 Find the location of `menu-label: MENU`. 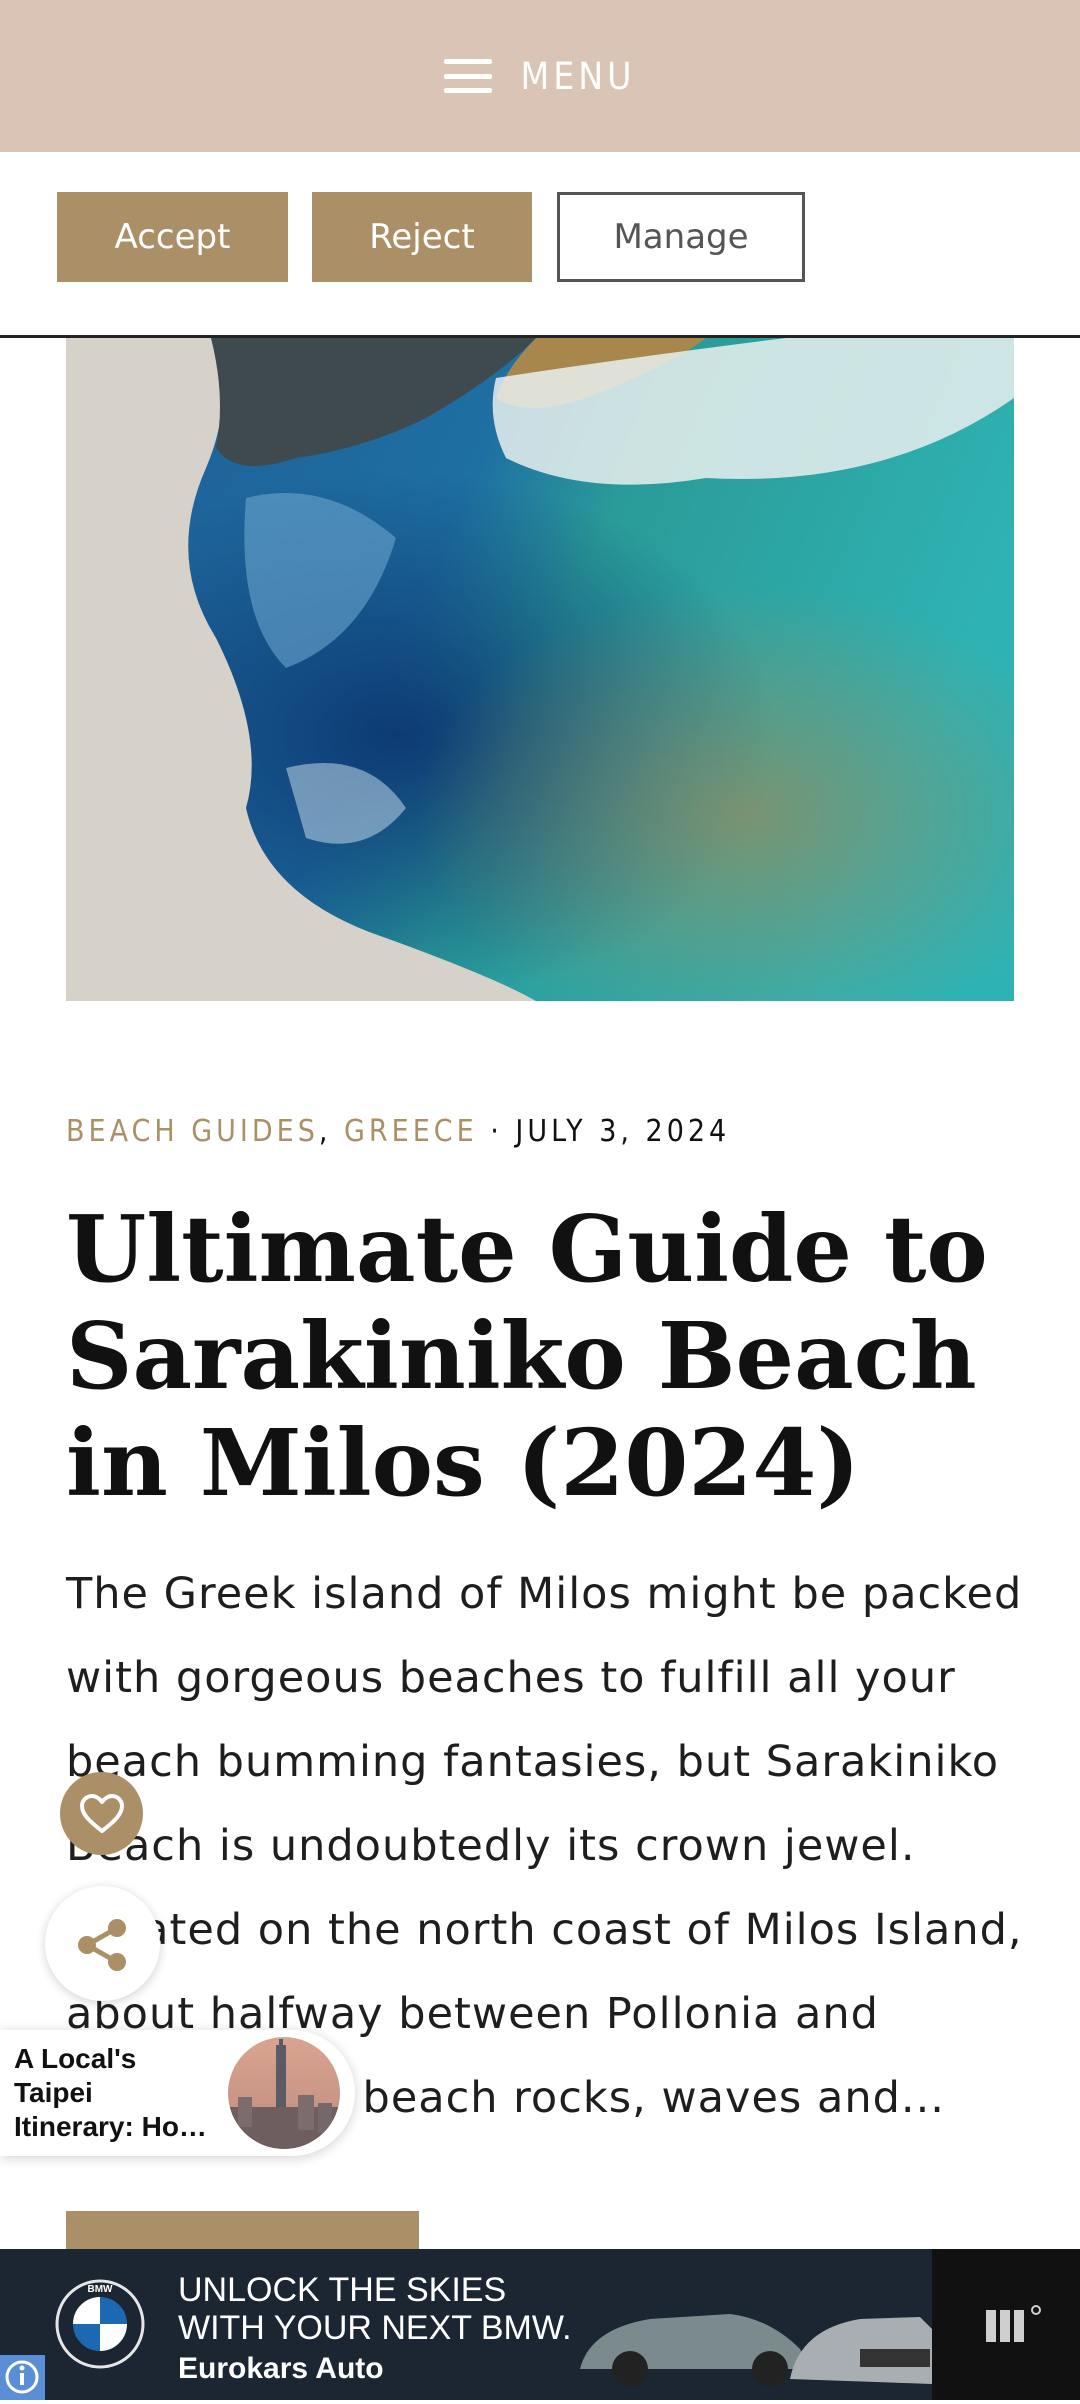

menu-label: MENU is located at coordinates (578, 76).